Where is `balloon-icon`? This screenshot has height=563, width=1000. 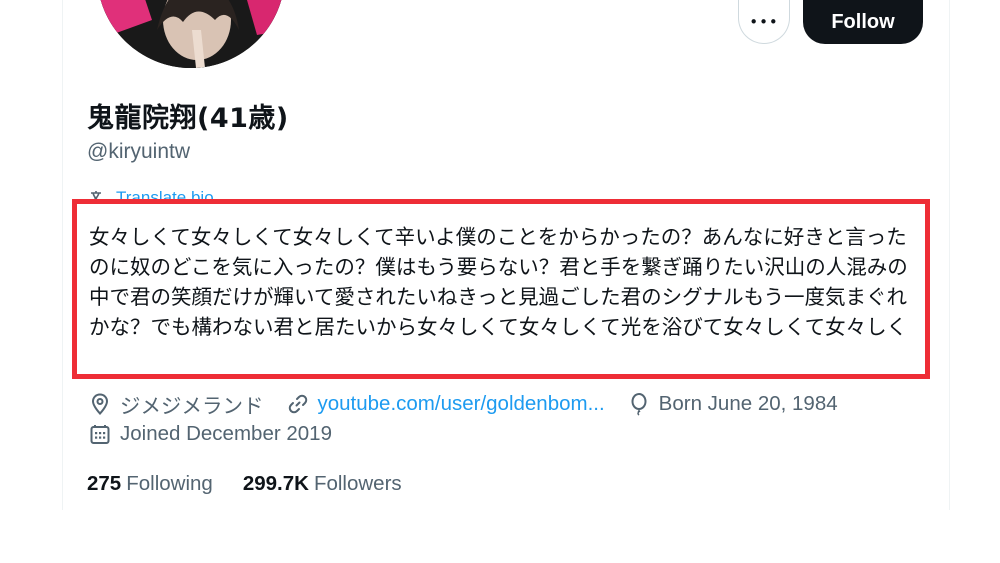
balloon-icon is located at coordinates (639, 404).